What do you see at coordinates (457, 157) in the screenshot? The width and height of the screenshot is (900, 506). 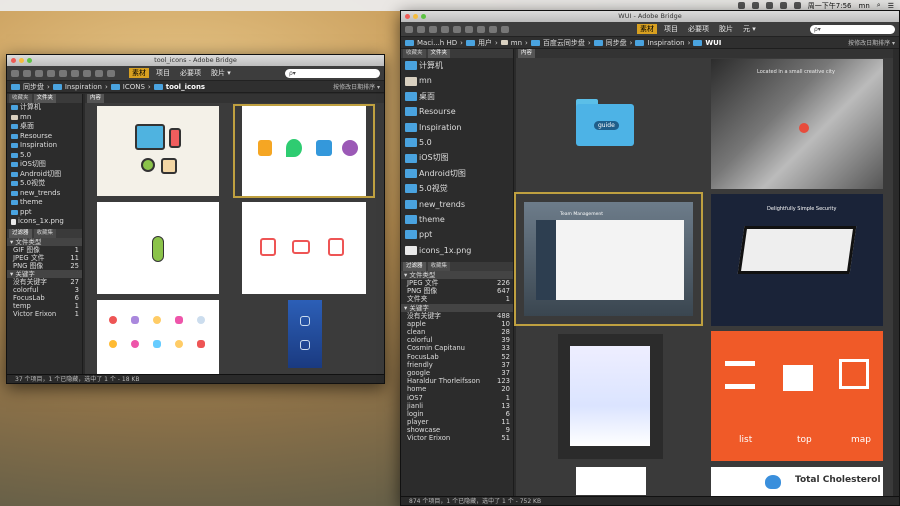 I see `folder-item: iOS切图` at bounding box center [457, 157].